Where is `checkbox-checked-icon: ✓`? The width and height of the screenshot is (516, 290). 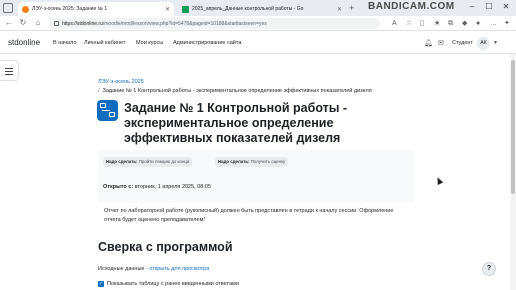
checkbox-checked-icon: ✓ is located at coordinates (101, 284).